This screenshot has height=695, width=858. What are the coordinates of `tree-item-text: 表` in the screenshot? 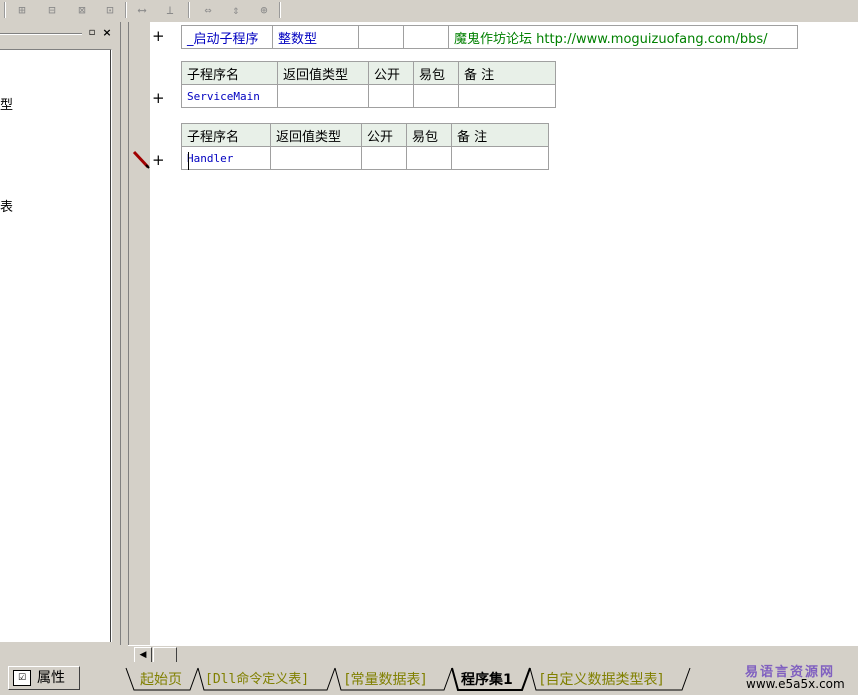 It's located at (6, 205).